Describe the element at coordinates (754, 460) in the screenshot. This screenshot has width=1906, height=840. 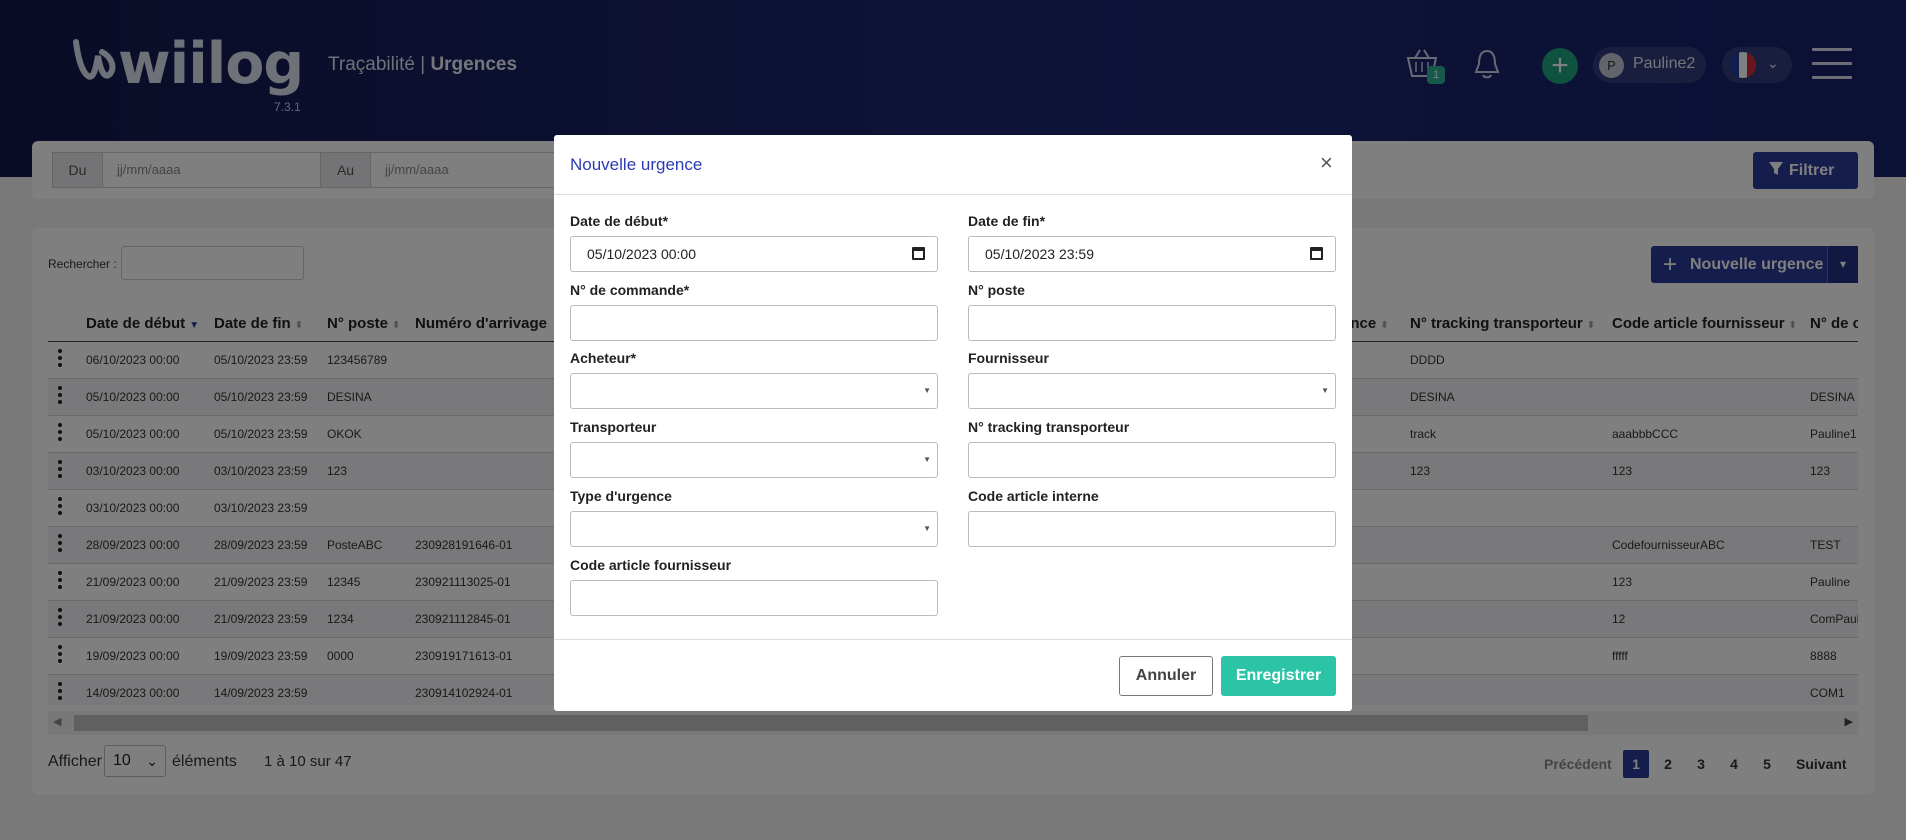
I see `carrier-select: ▼` at that location.